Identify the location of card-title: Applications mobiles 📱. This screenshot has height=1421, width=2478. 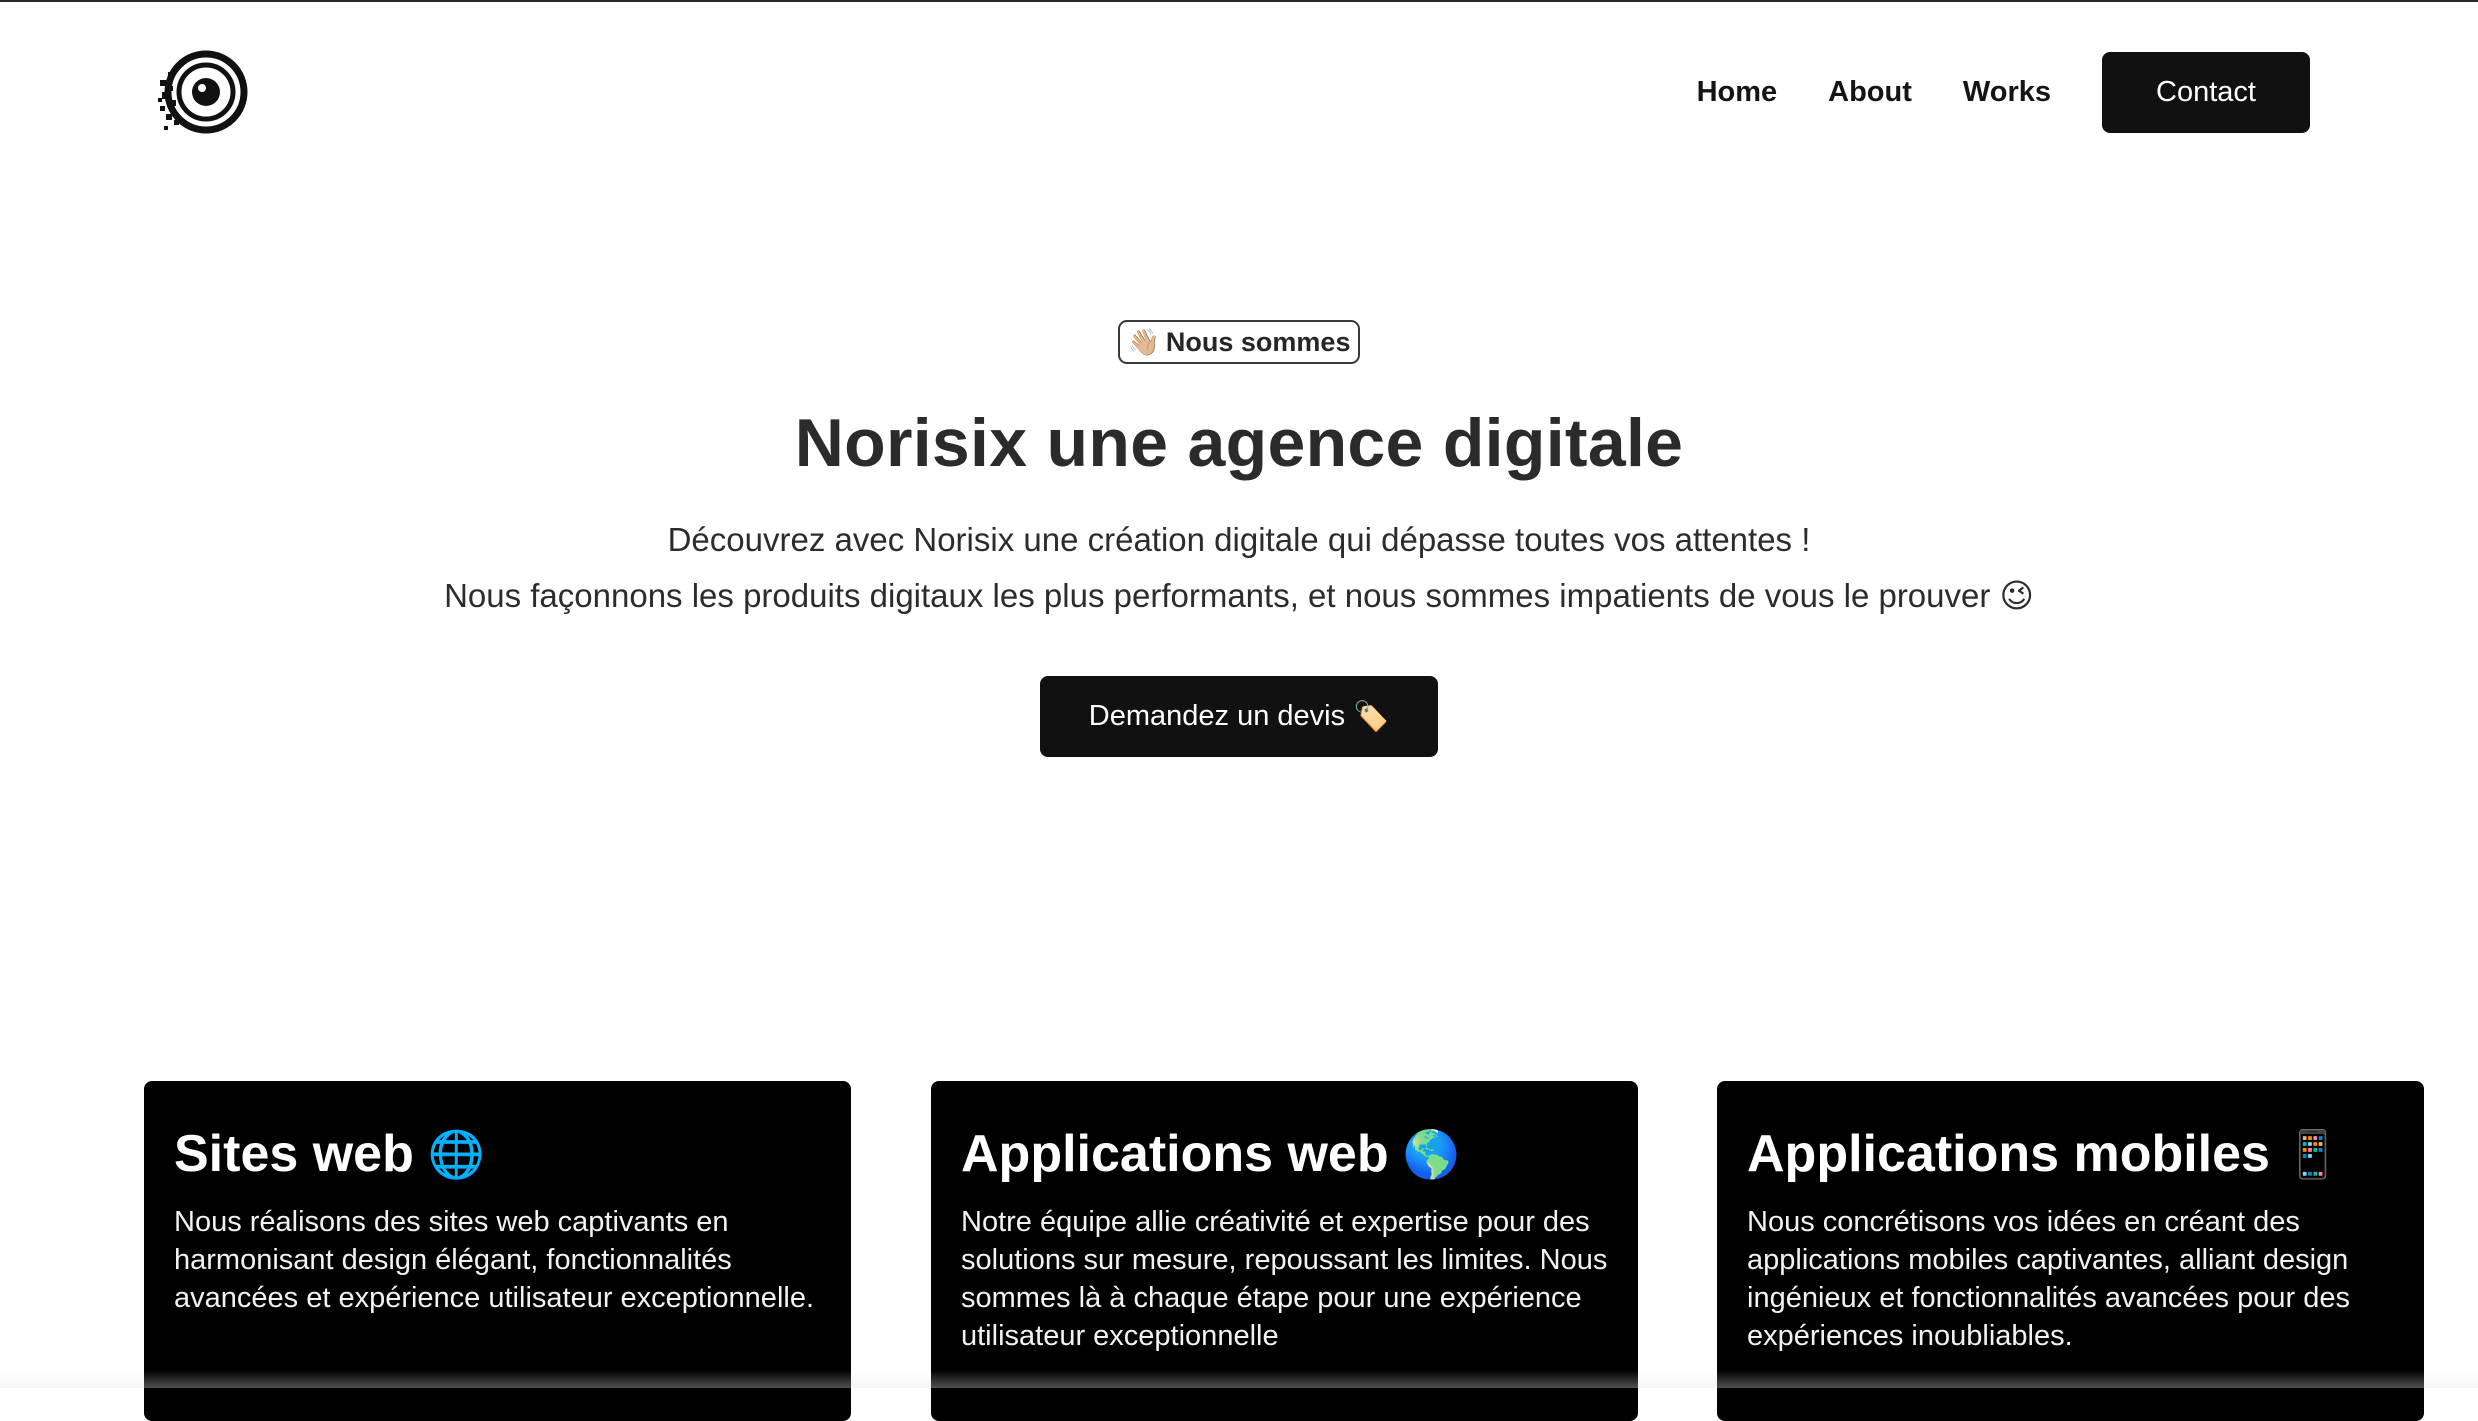
(2070, 1154).